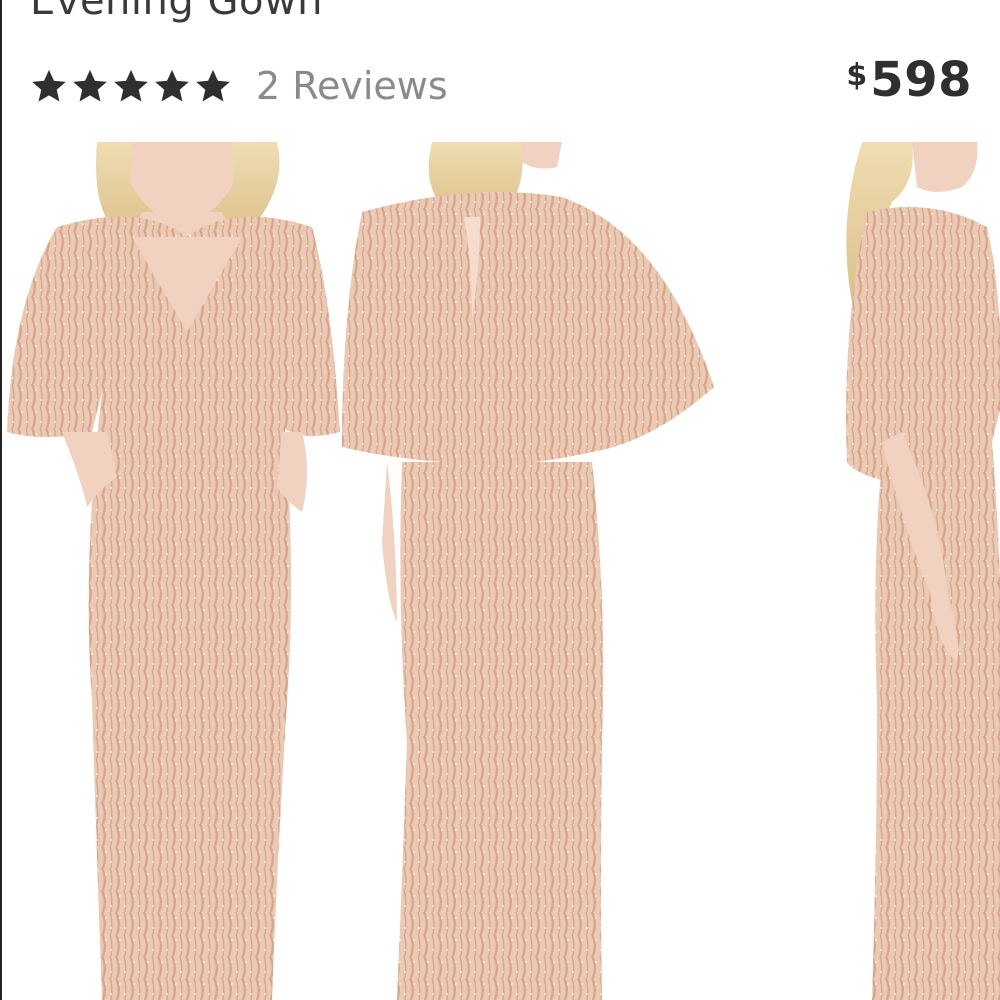 The height and width of the screenshot is (1000, 1000). Describe the element at coordinates (239, 86) in the screenshot. I see `rating-row: 2 Reviews` at that location.